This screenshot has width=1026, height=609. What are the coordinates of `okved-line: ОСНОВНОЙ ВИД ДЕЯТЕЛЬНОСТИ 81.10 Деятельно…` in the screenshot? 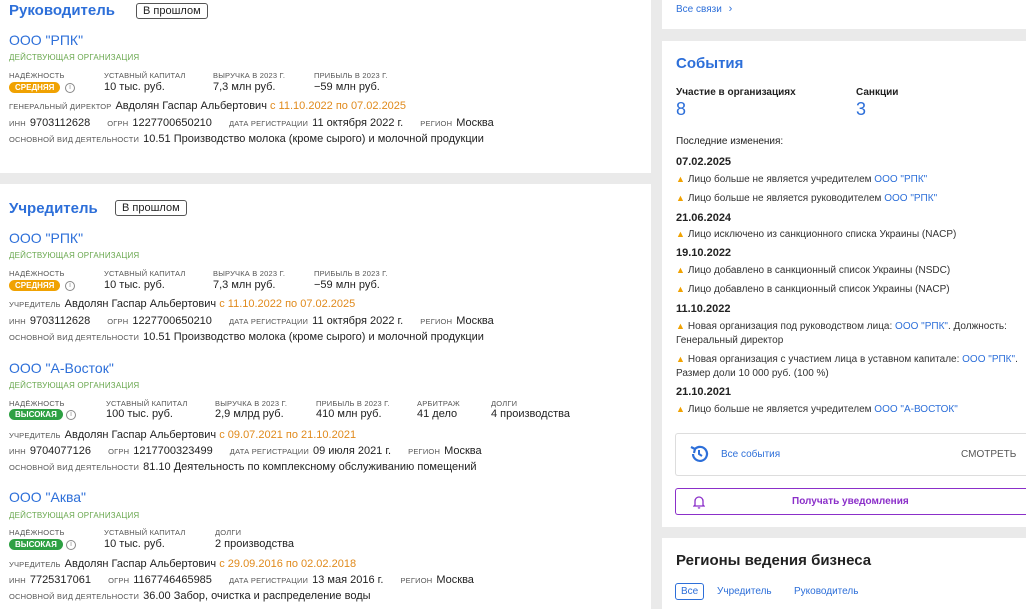 It's located at (243, 467).